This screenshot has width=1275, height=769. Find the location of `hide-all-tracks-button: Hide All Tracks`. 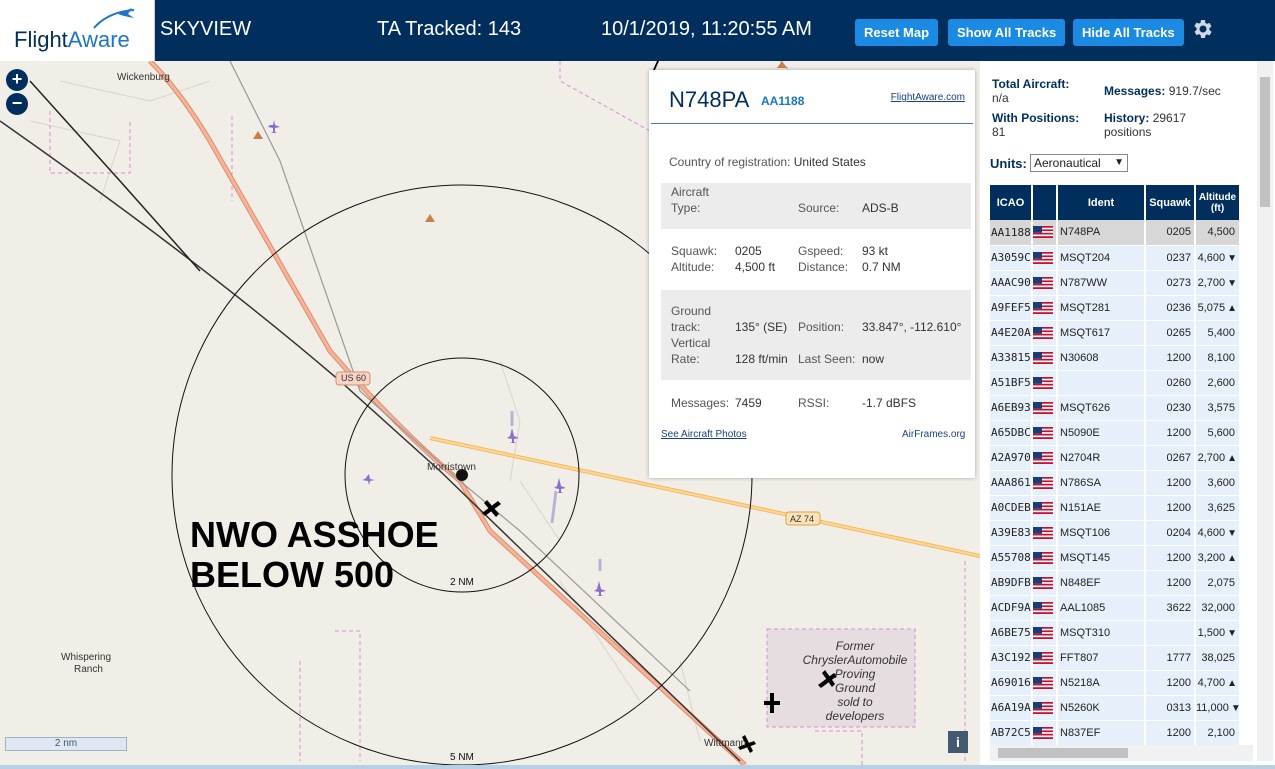

hide-all-tracks-button: Hide All Tracks is located at coordinates (1128, 32).